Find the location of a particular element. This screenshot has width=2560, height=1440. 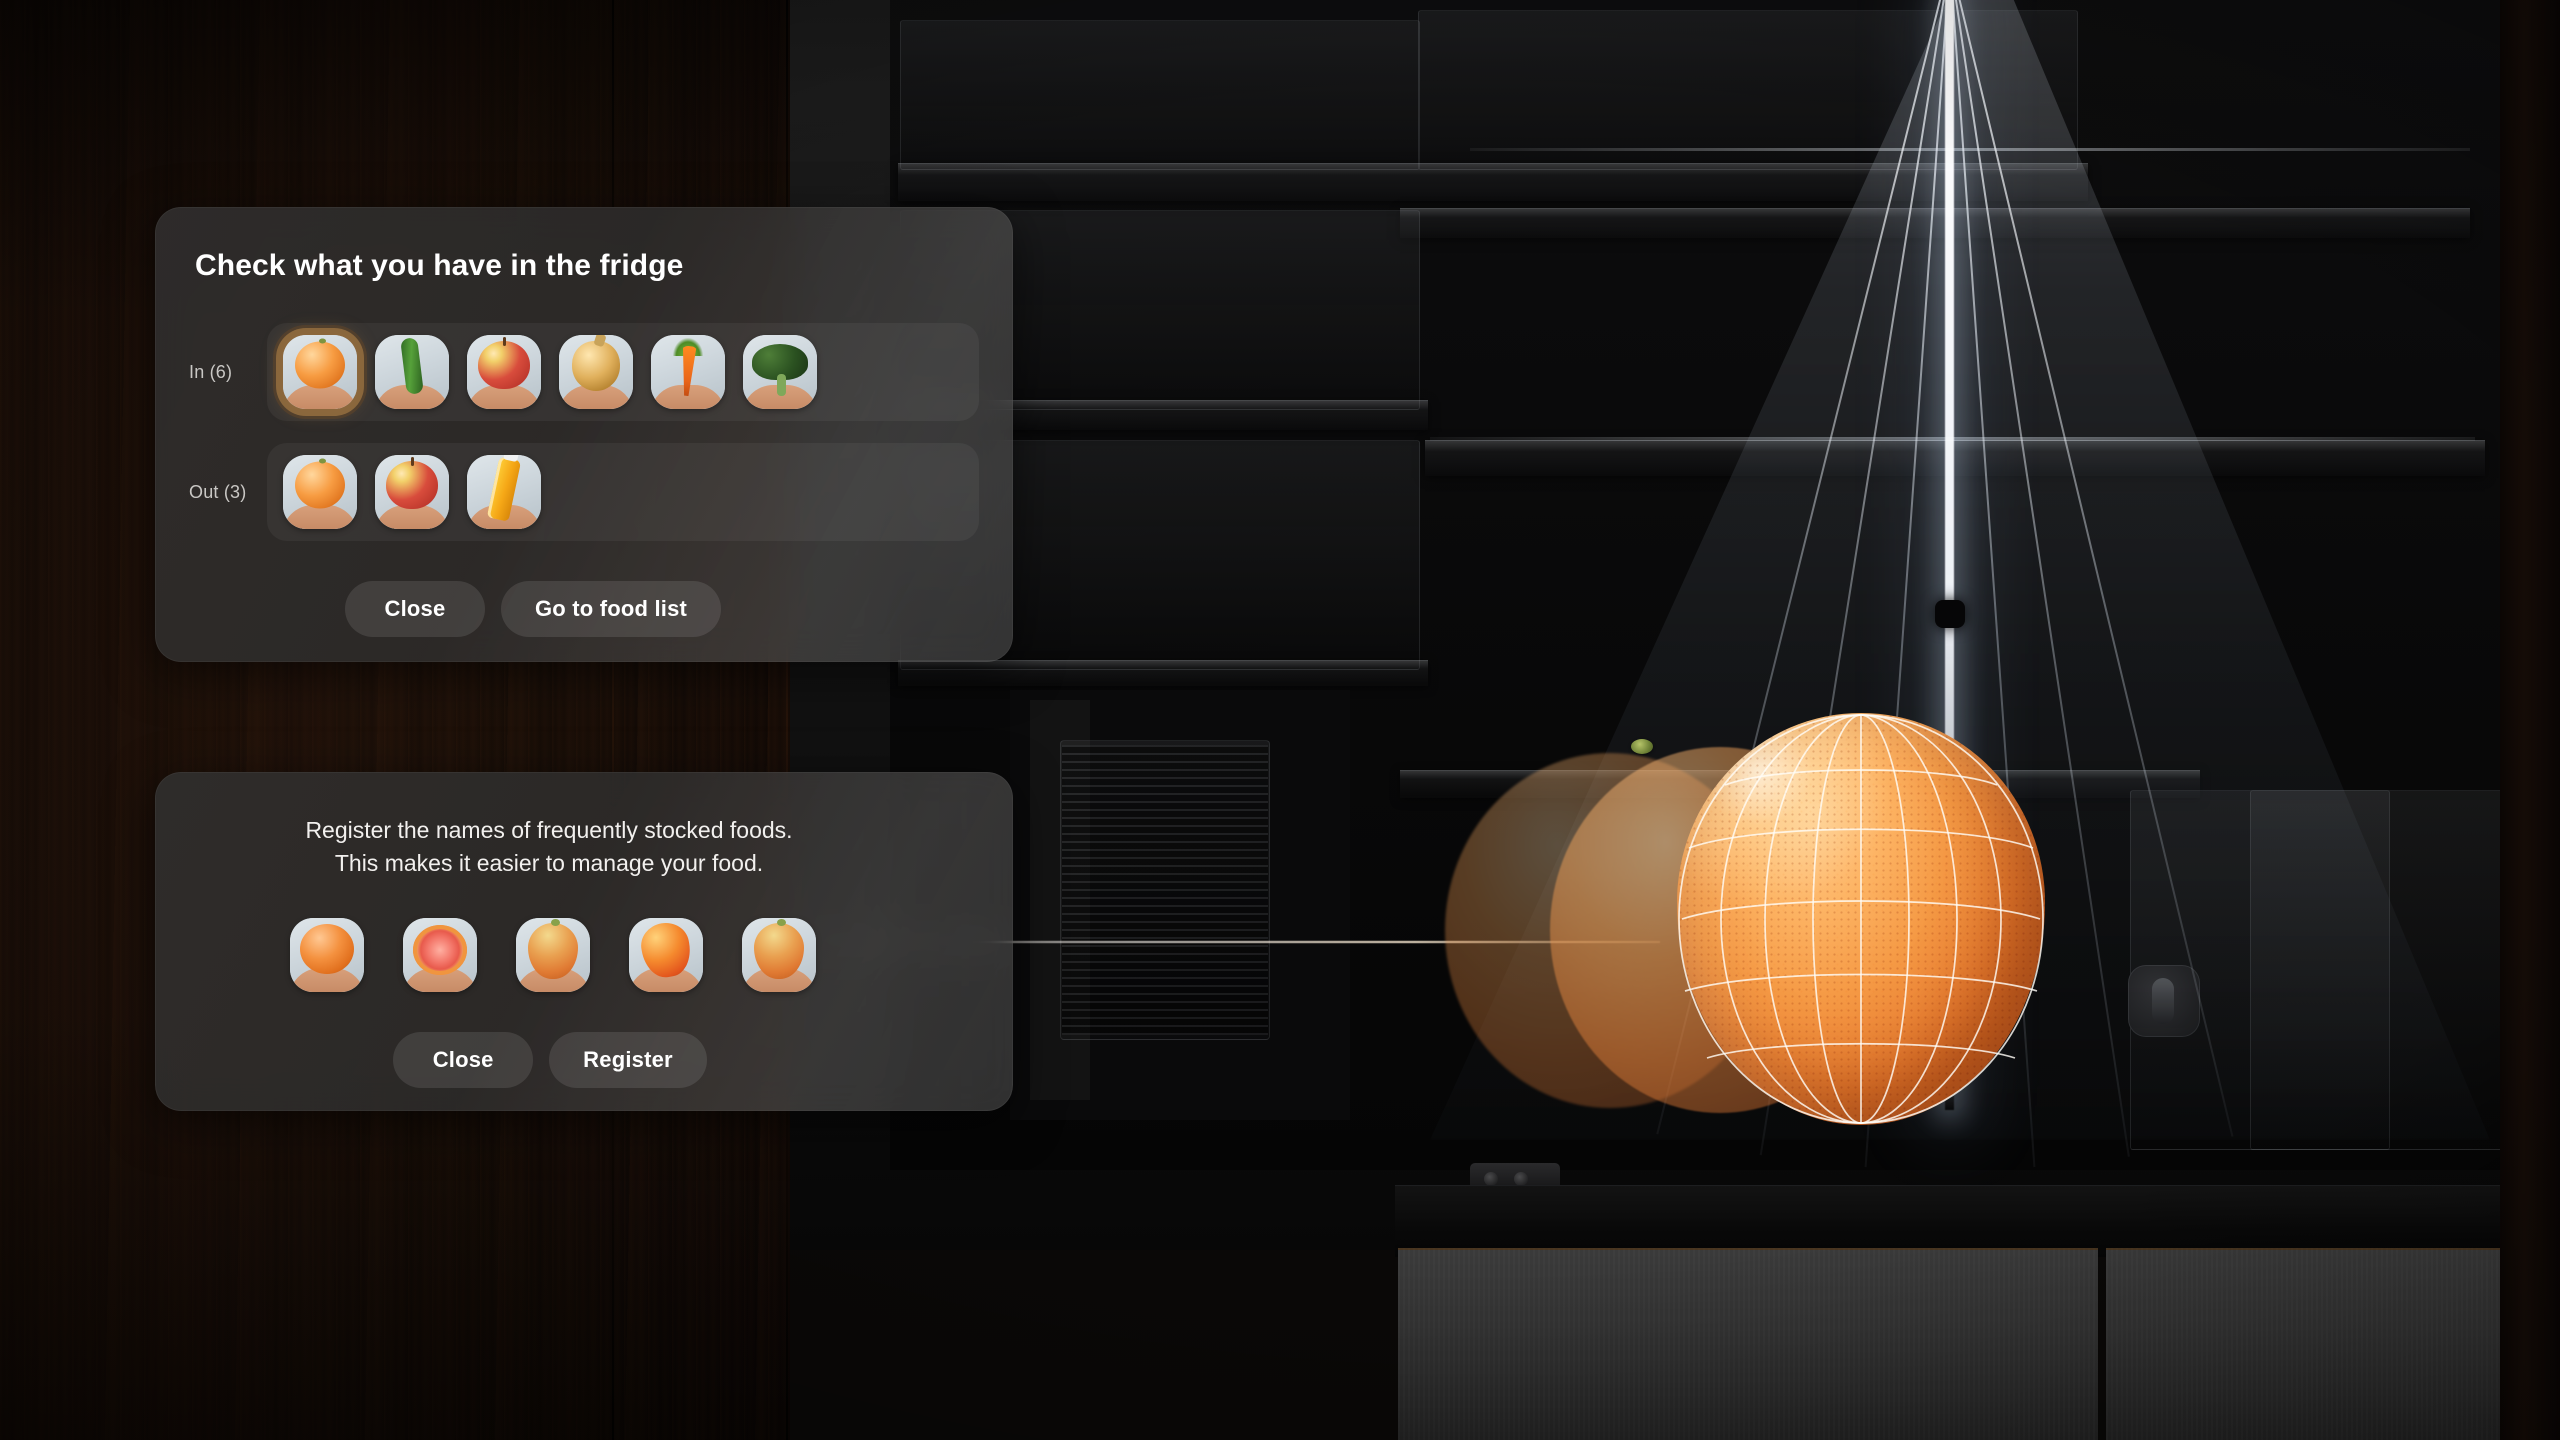

food-thumbnail-cucumber-in is located at coordinates (412, 372).